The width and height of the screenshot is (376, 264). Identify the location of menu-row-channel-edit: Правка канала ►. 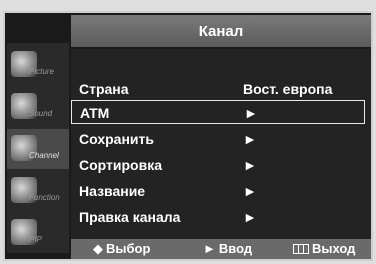
(221, 217).